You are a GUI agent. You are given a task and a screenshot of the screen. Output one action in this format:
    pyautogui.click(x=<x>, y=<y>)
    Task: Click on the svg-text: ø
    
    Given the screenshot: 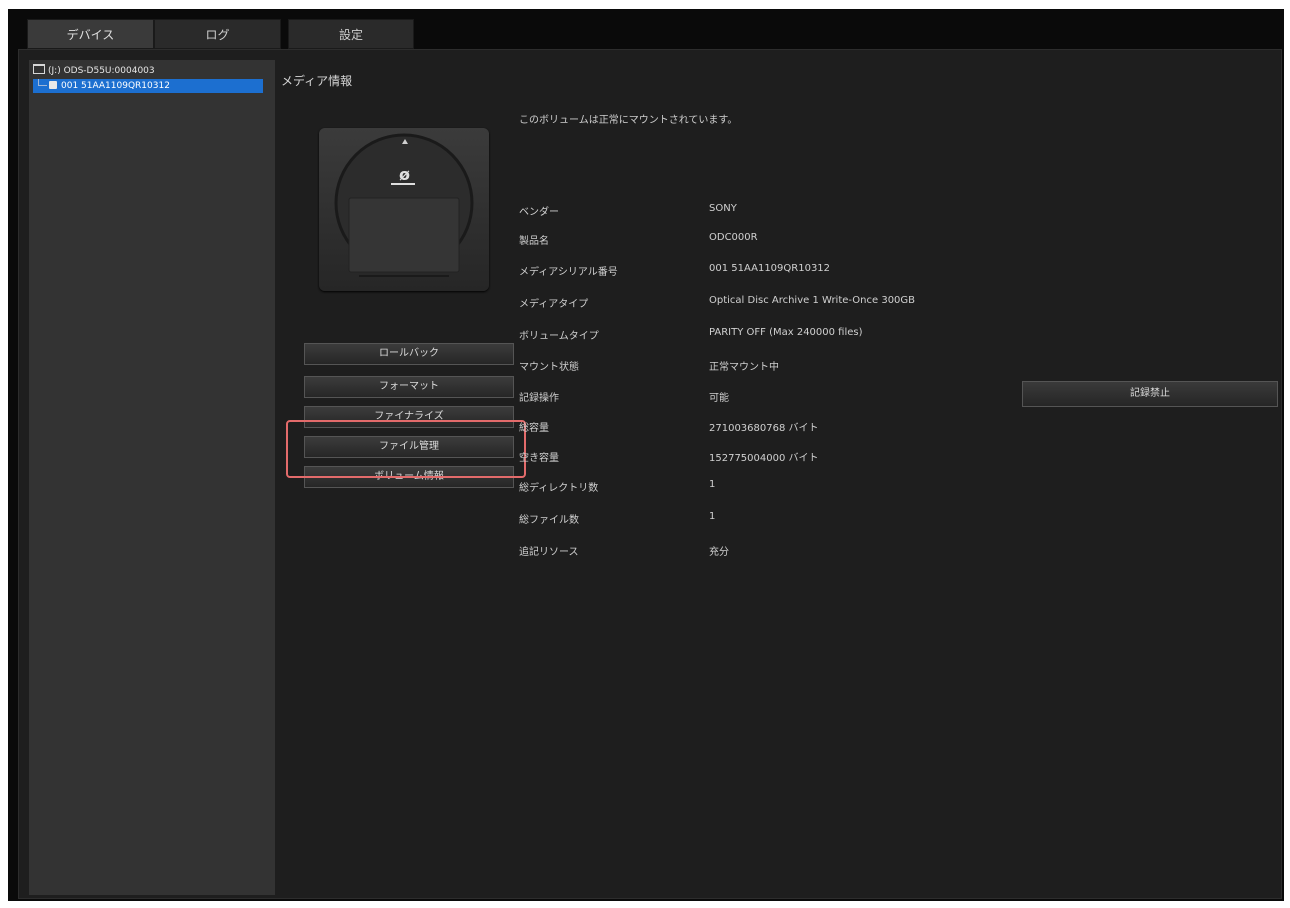 What is the action you would take?
    pyautogui.click(x=404, y=174)
    